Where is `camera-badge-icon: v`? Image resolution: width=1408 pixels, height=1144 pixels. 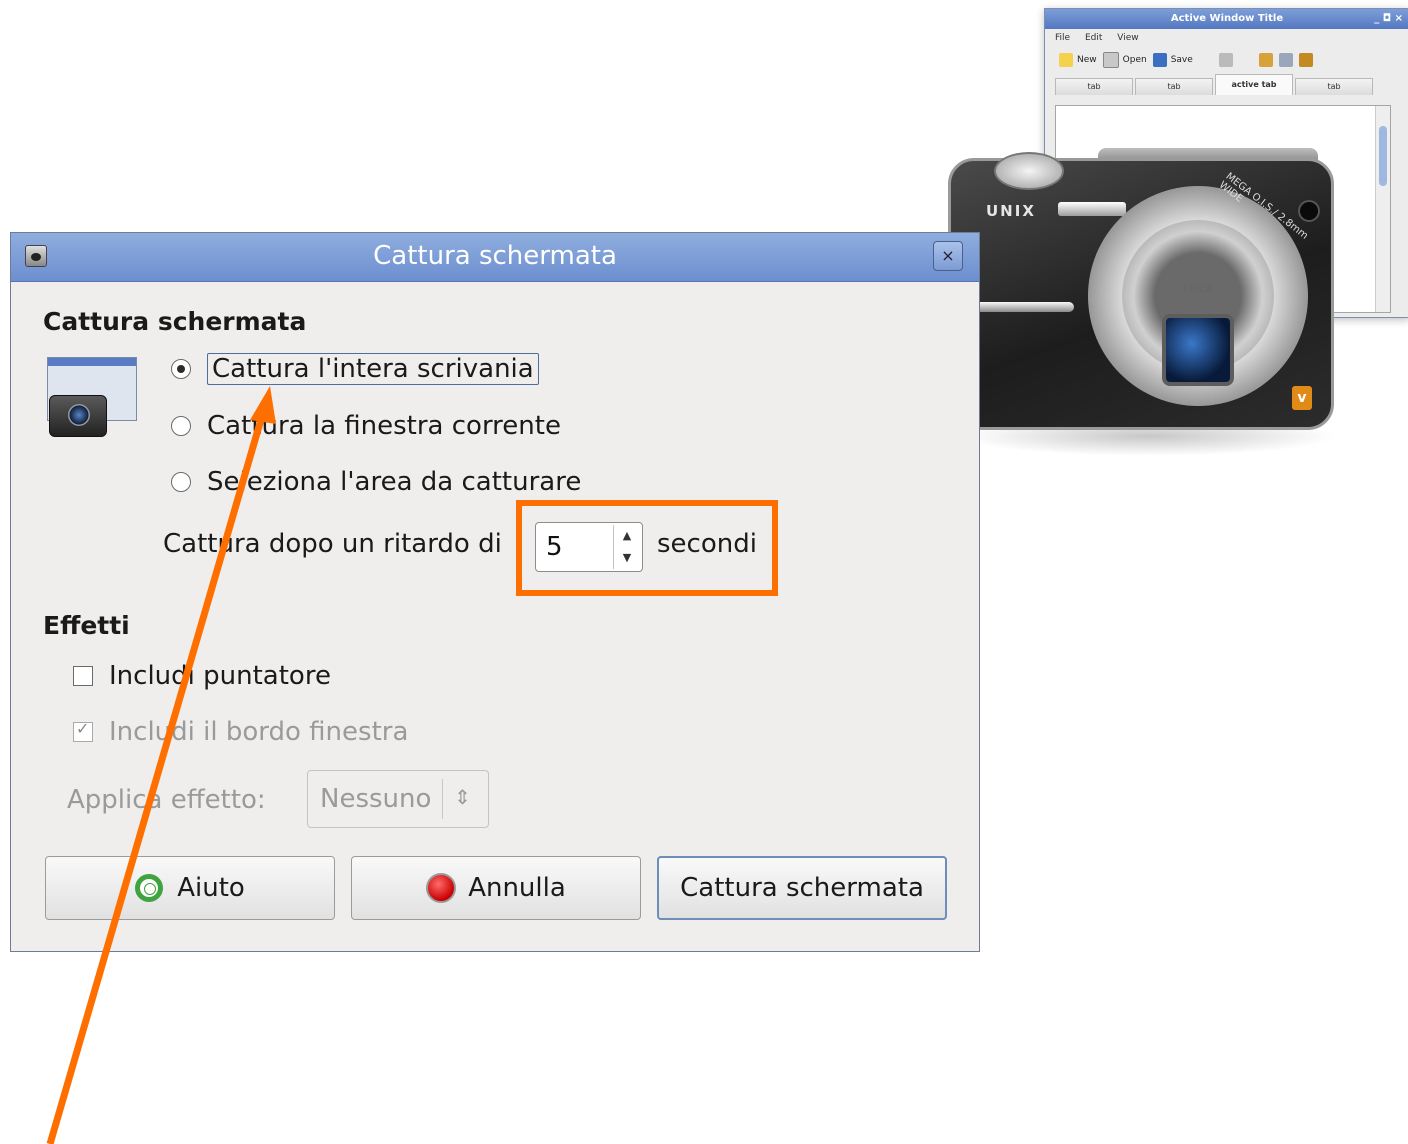
camera-badge-icon: v is located at coordinates (1302, 398).